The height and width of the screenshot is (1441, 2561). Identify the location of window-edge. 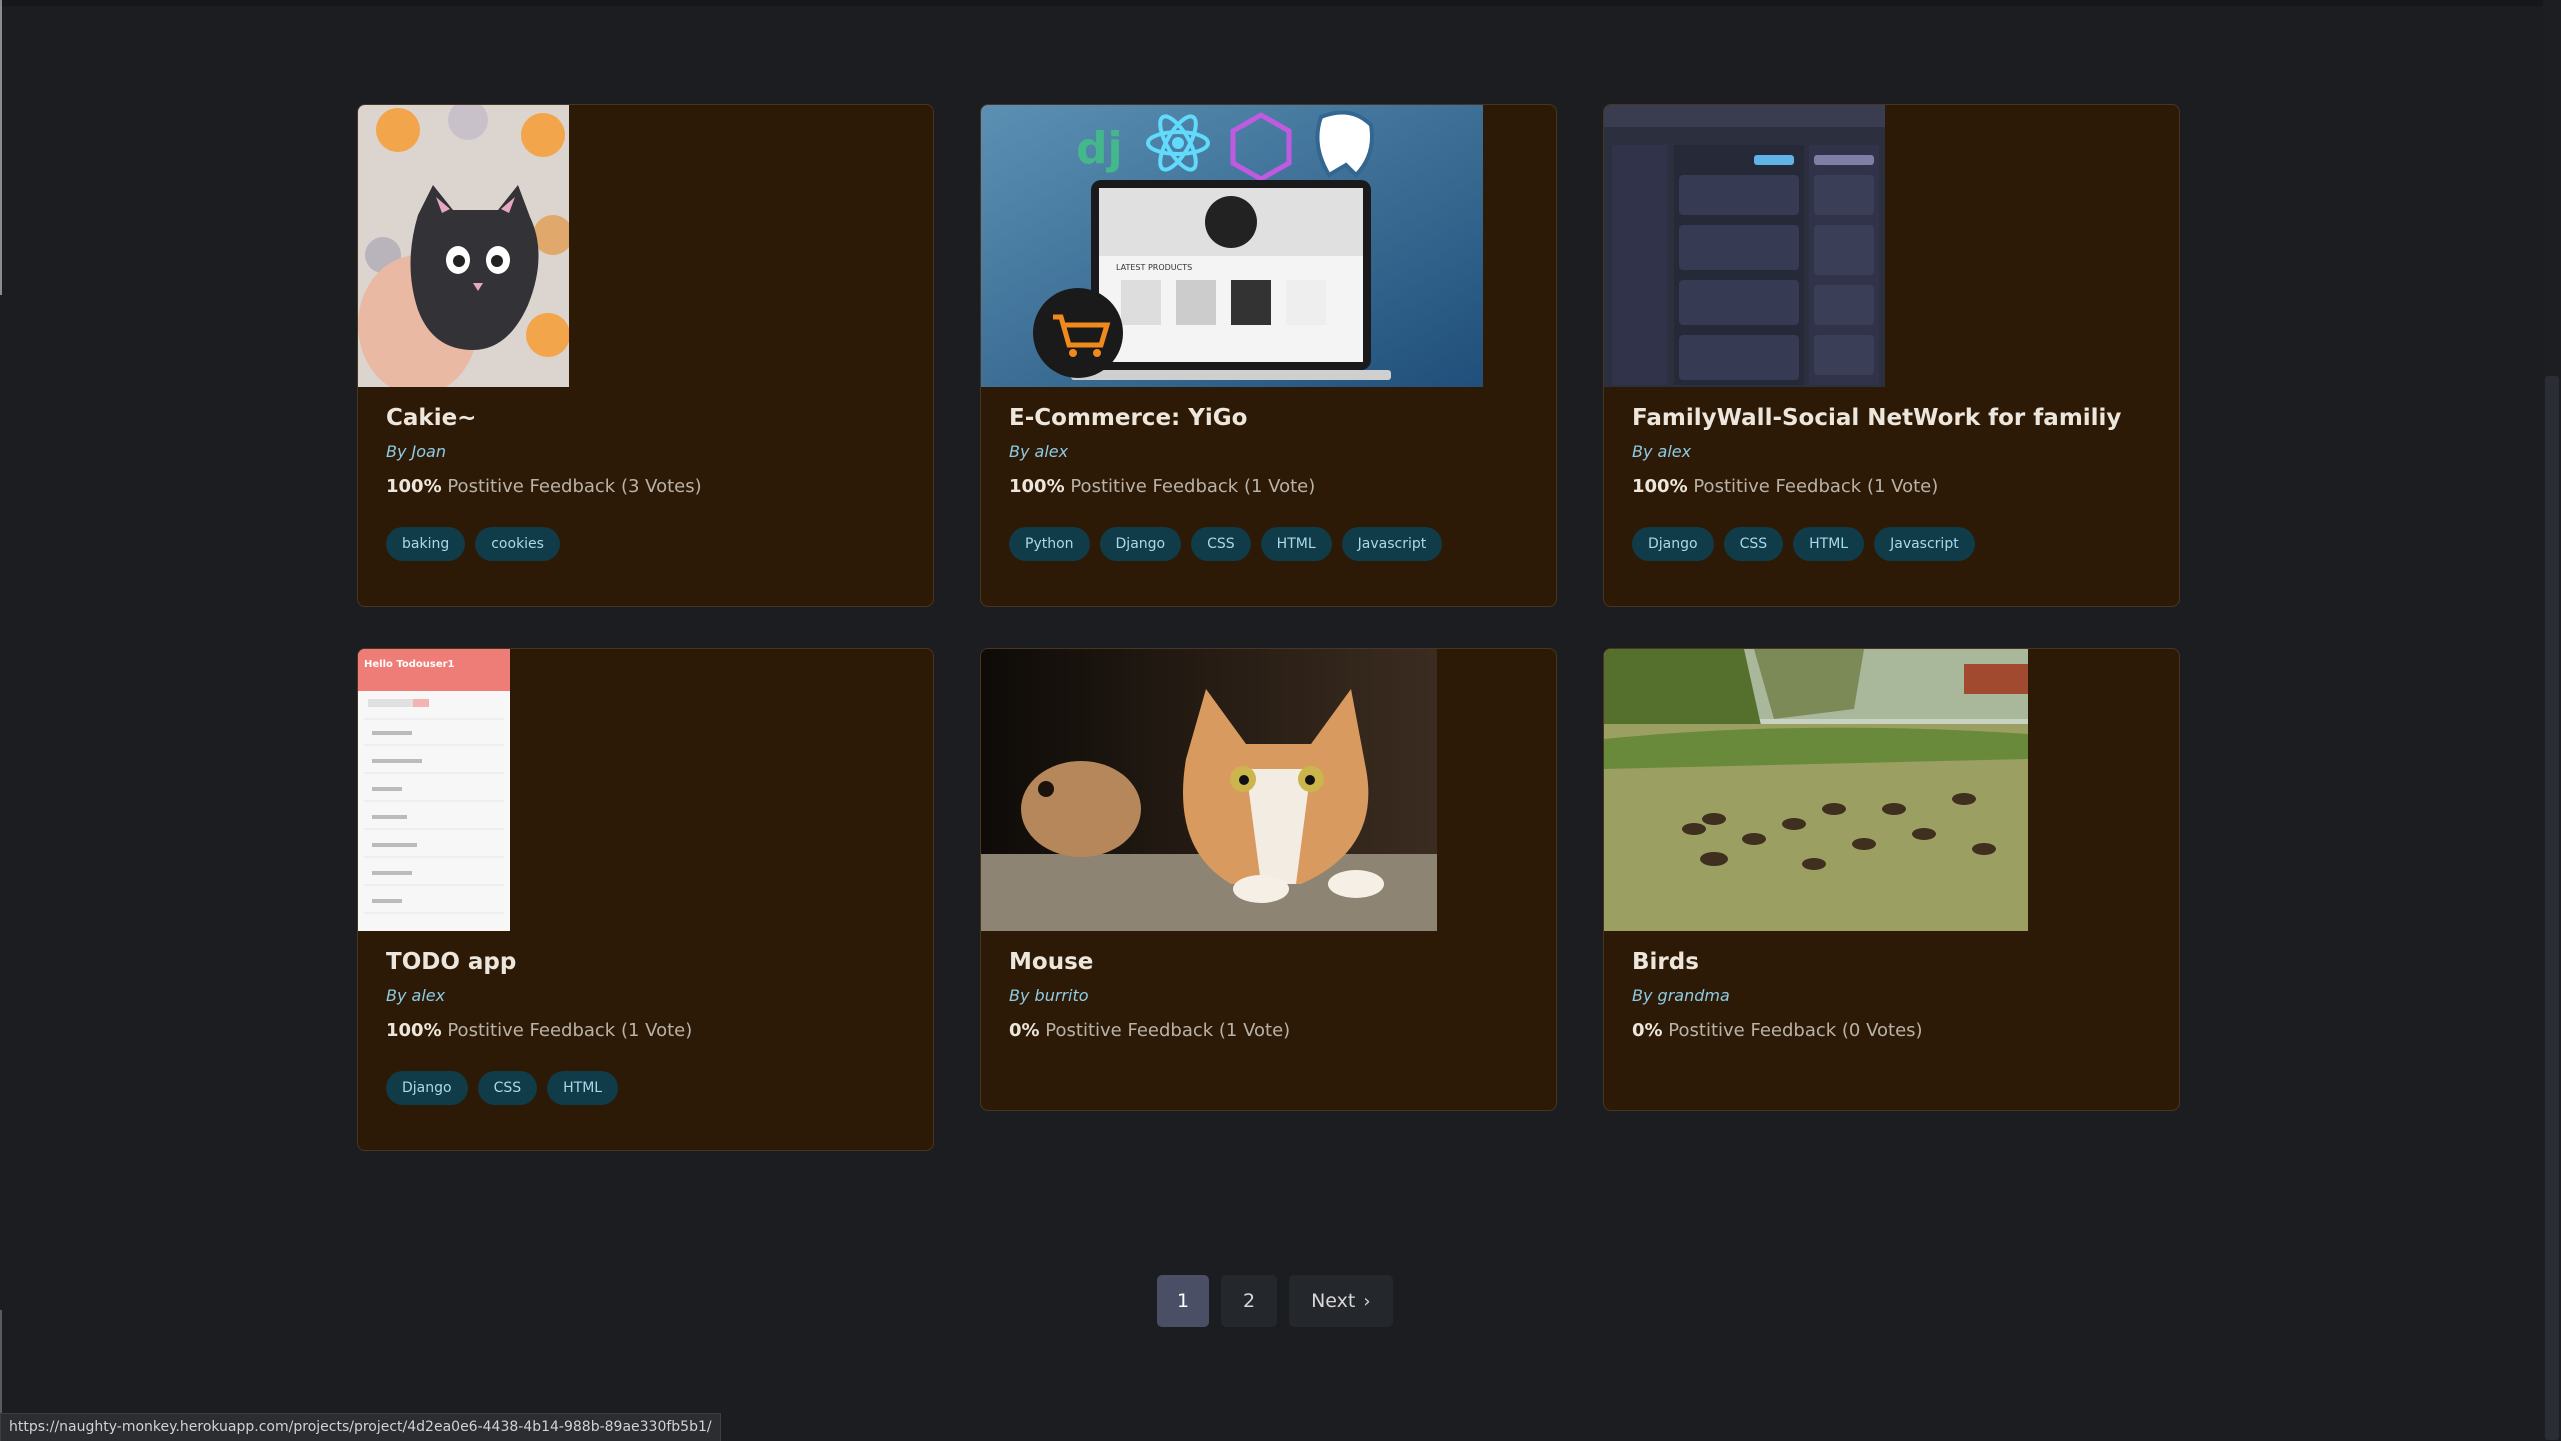
(1, 147).